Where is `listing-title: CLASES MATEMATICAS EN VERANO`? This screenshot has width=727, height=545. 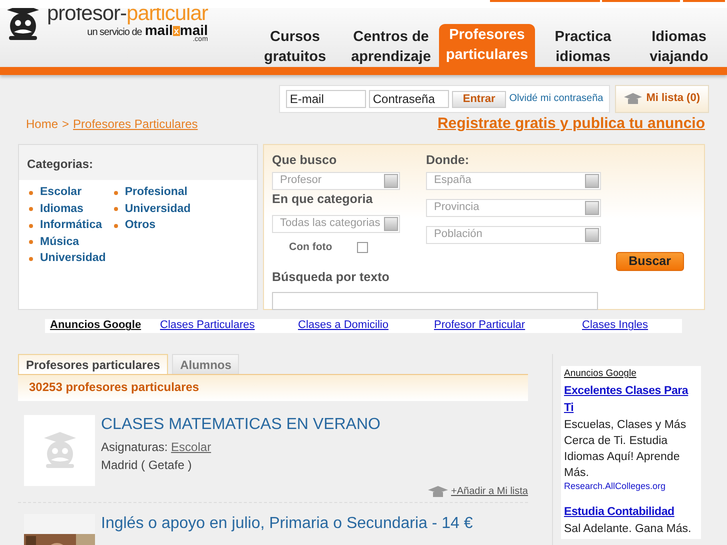
listing-title: CLASES MATEMATICAS EN VERANO is located at coordinates (314, 424).